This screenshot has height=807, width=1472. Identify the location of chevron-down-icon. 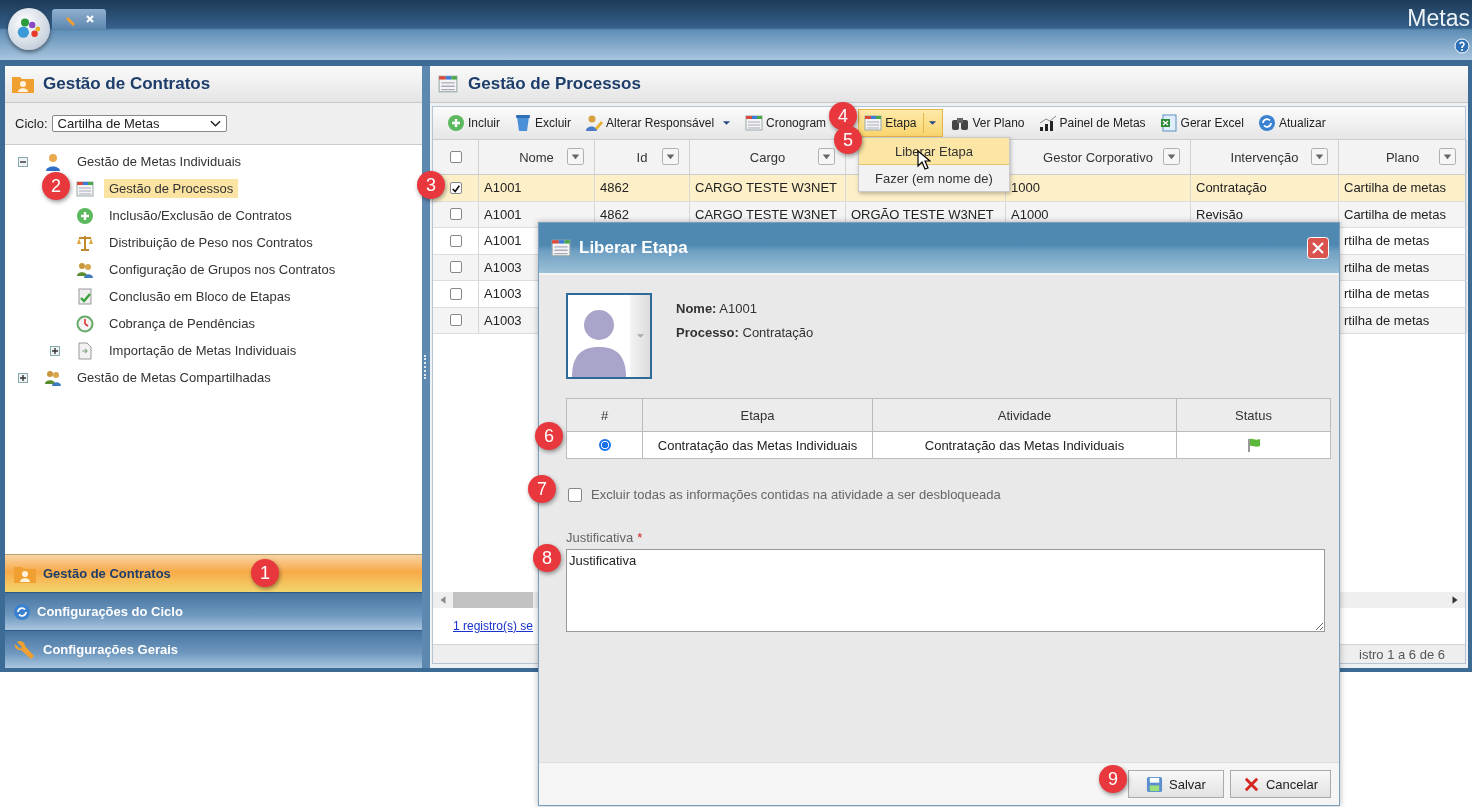
(215, 123).